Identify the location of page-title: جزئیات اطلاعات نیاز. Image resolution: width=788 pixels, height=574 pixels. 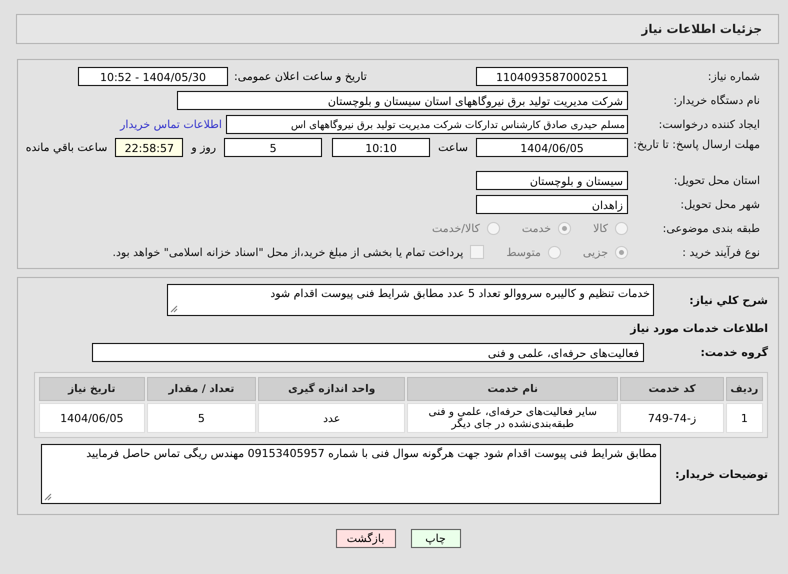
(701, 29).